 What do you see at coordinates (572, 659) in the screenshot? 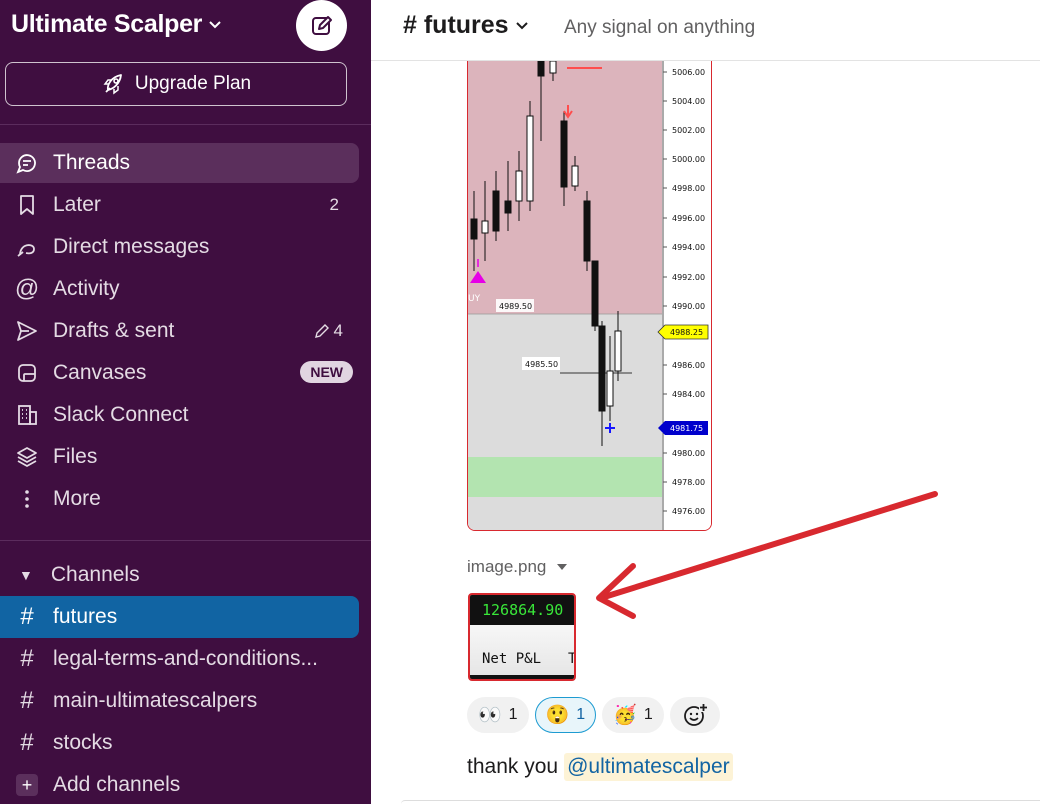
I see `pnl-column-label: T` at bounding box center [572, 659].